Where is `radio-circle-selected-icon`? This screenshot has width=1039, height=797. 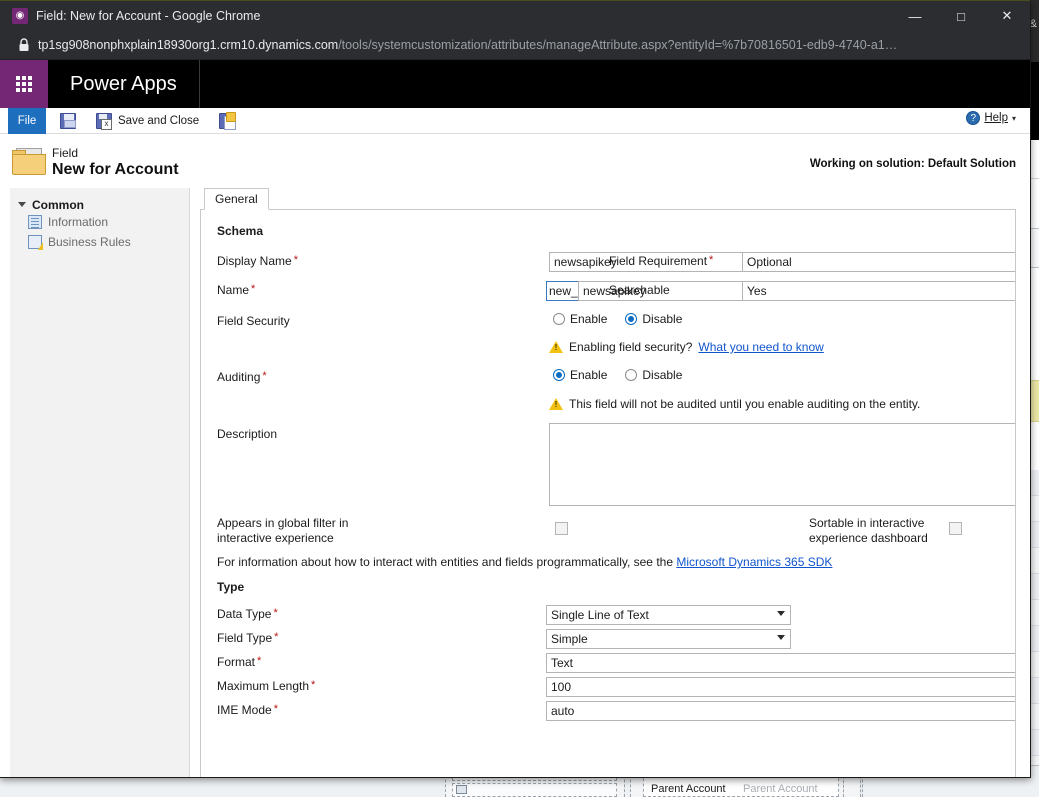
radio-circle-selected-icon is located at coordinates (631, 319).